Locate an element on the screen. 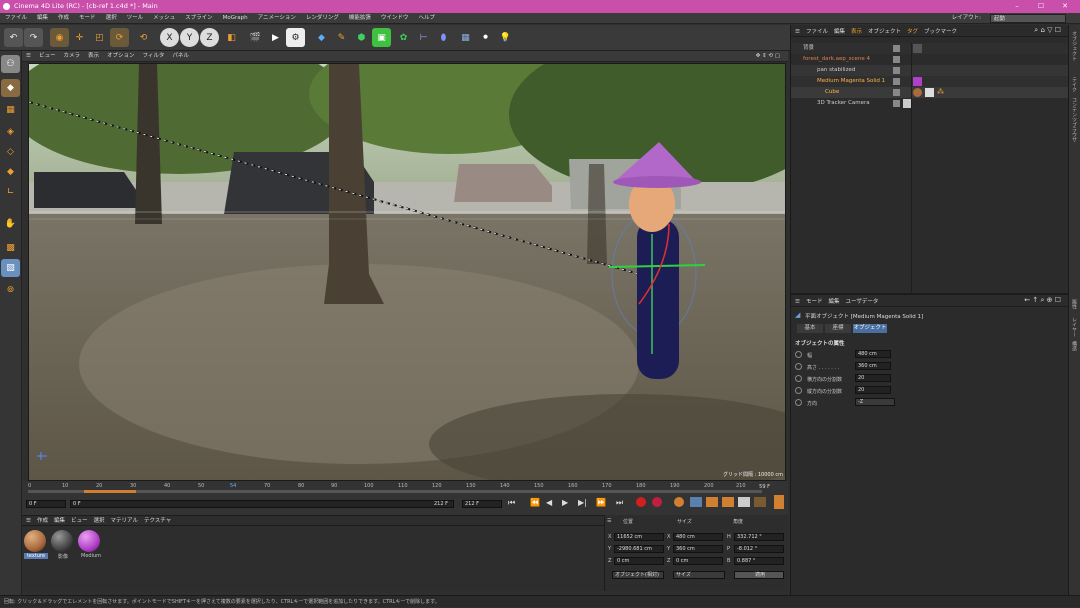 This screenshot has width=1080, height=608. vp-menu-view: ビュー is located at coordinates (47, 56).